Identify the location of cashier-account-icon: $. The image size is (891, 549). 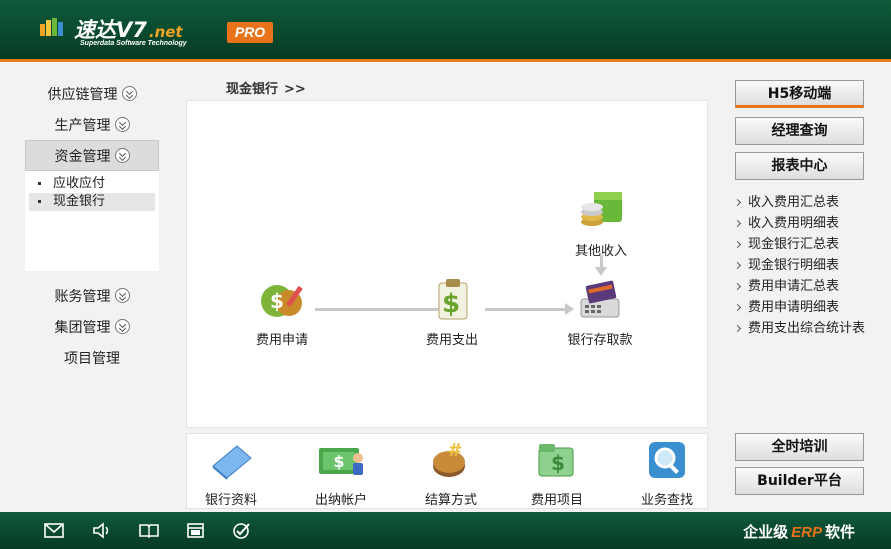
(341, 461).